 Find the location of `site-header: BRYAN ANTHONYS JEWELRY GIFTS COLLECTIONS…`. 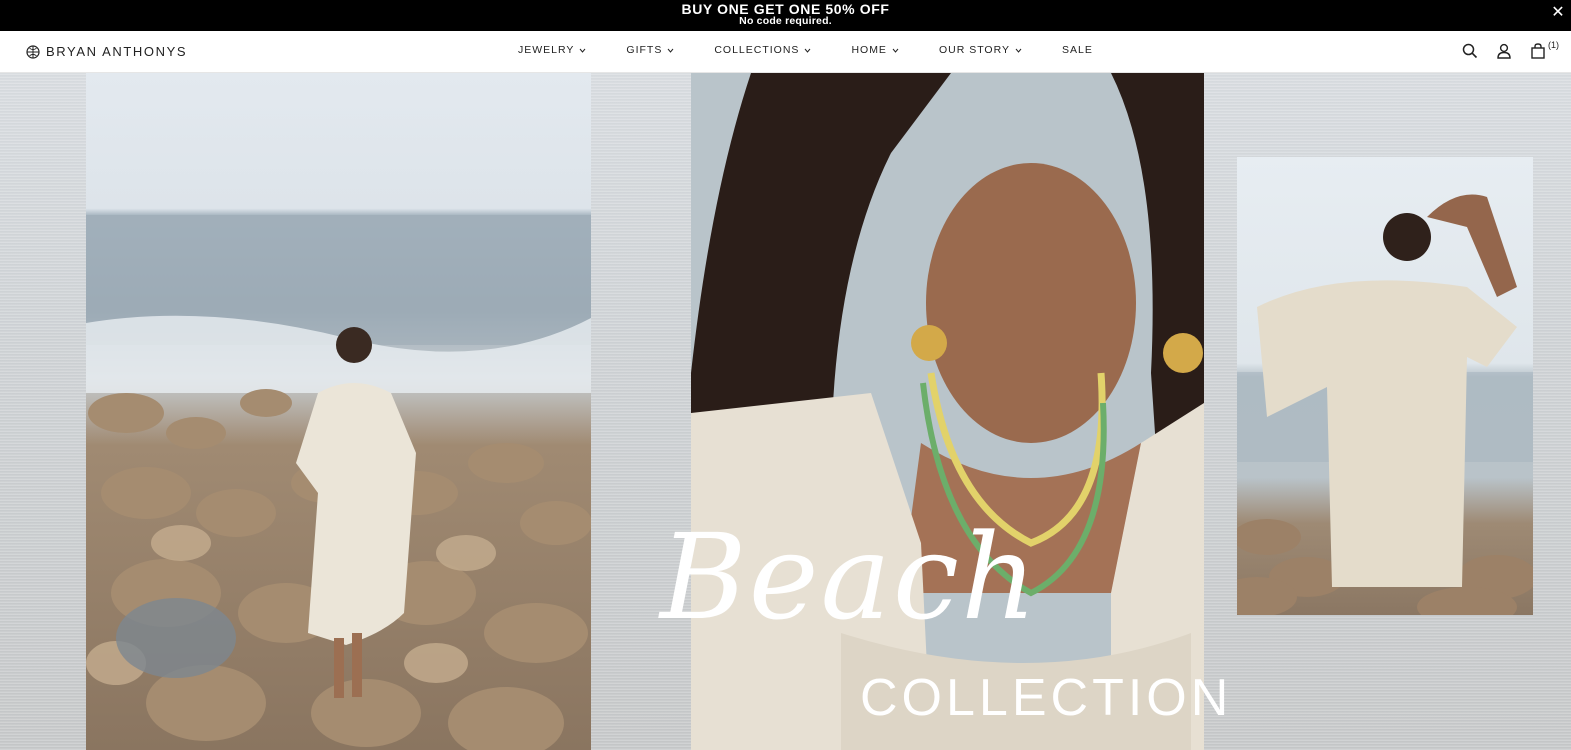

site-header: BRYAN ANTHONYS JEWELRY GIFTS COLLECTIONS… is located at coordinates (785, 52).